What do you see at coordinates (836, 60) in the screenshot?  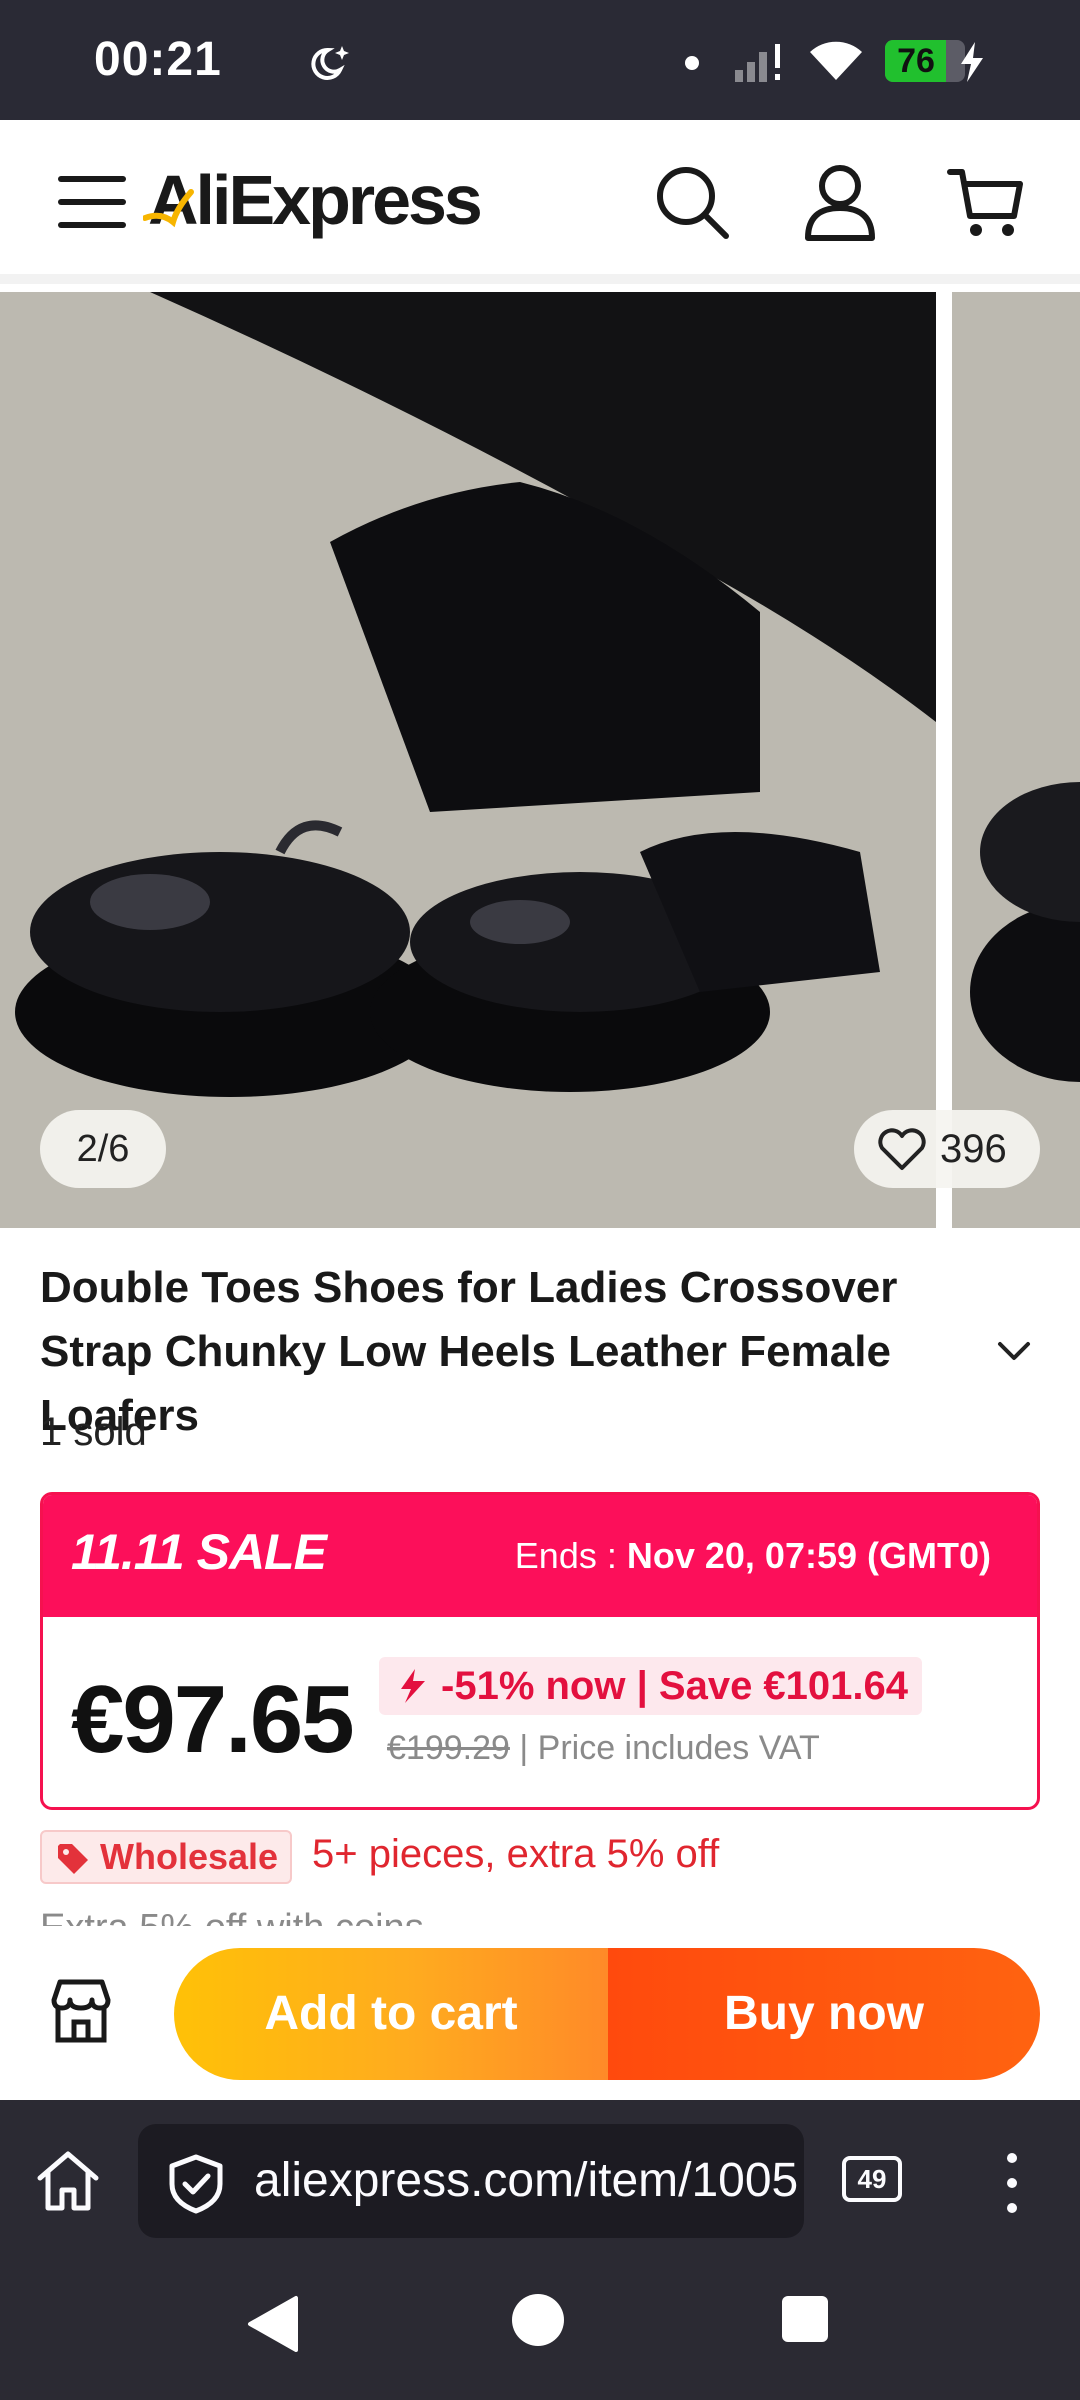 I see `wifi-icon` at bounding box center [836, 60].